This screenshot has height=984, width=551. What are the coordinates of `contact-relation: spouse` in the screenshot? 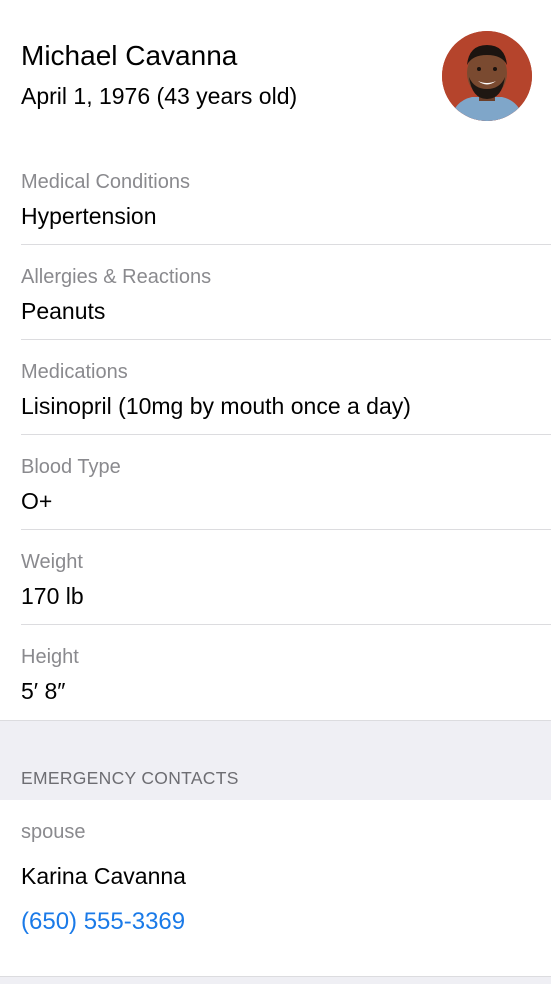 It's located at (53, 832).